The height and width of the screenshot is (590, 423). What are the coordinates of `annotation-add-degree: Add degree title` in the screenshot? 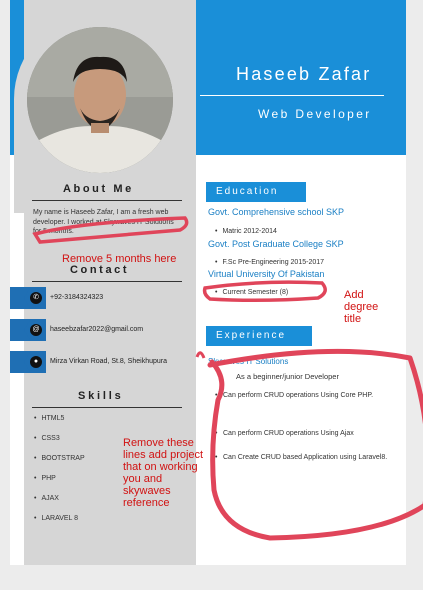 It's located at (361, 307).